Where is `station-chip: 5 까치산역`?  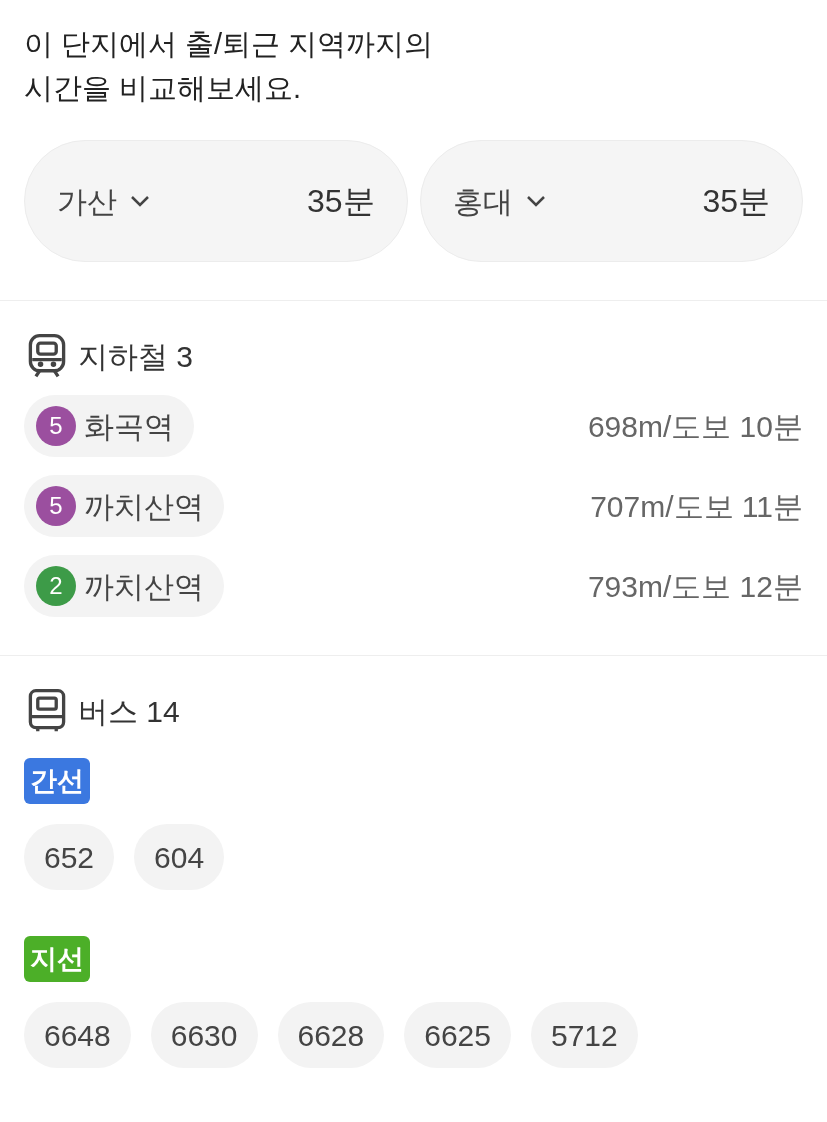
station-chip: 5 까치산역 is located at coordinates (124, 506).